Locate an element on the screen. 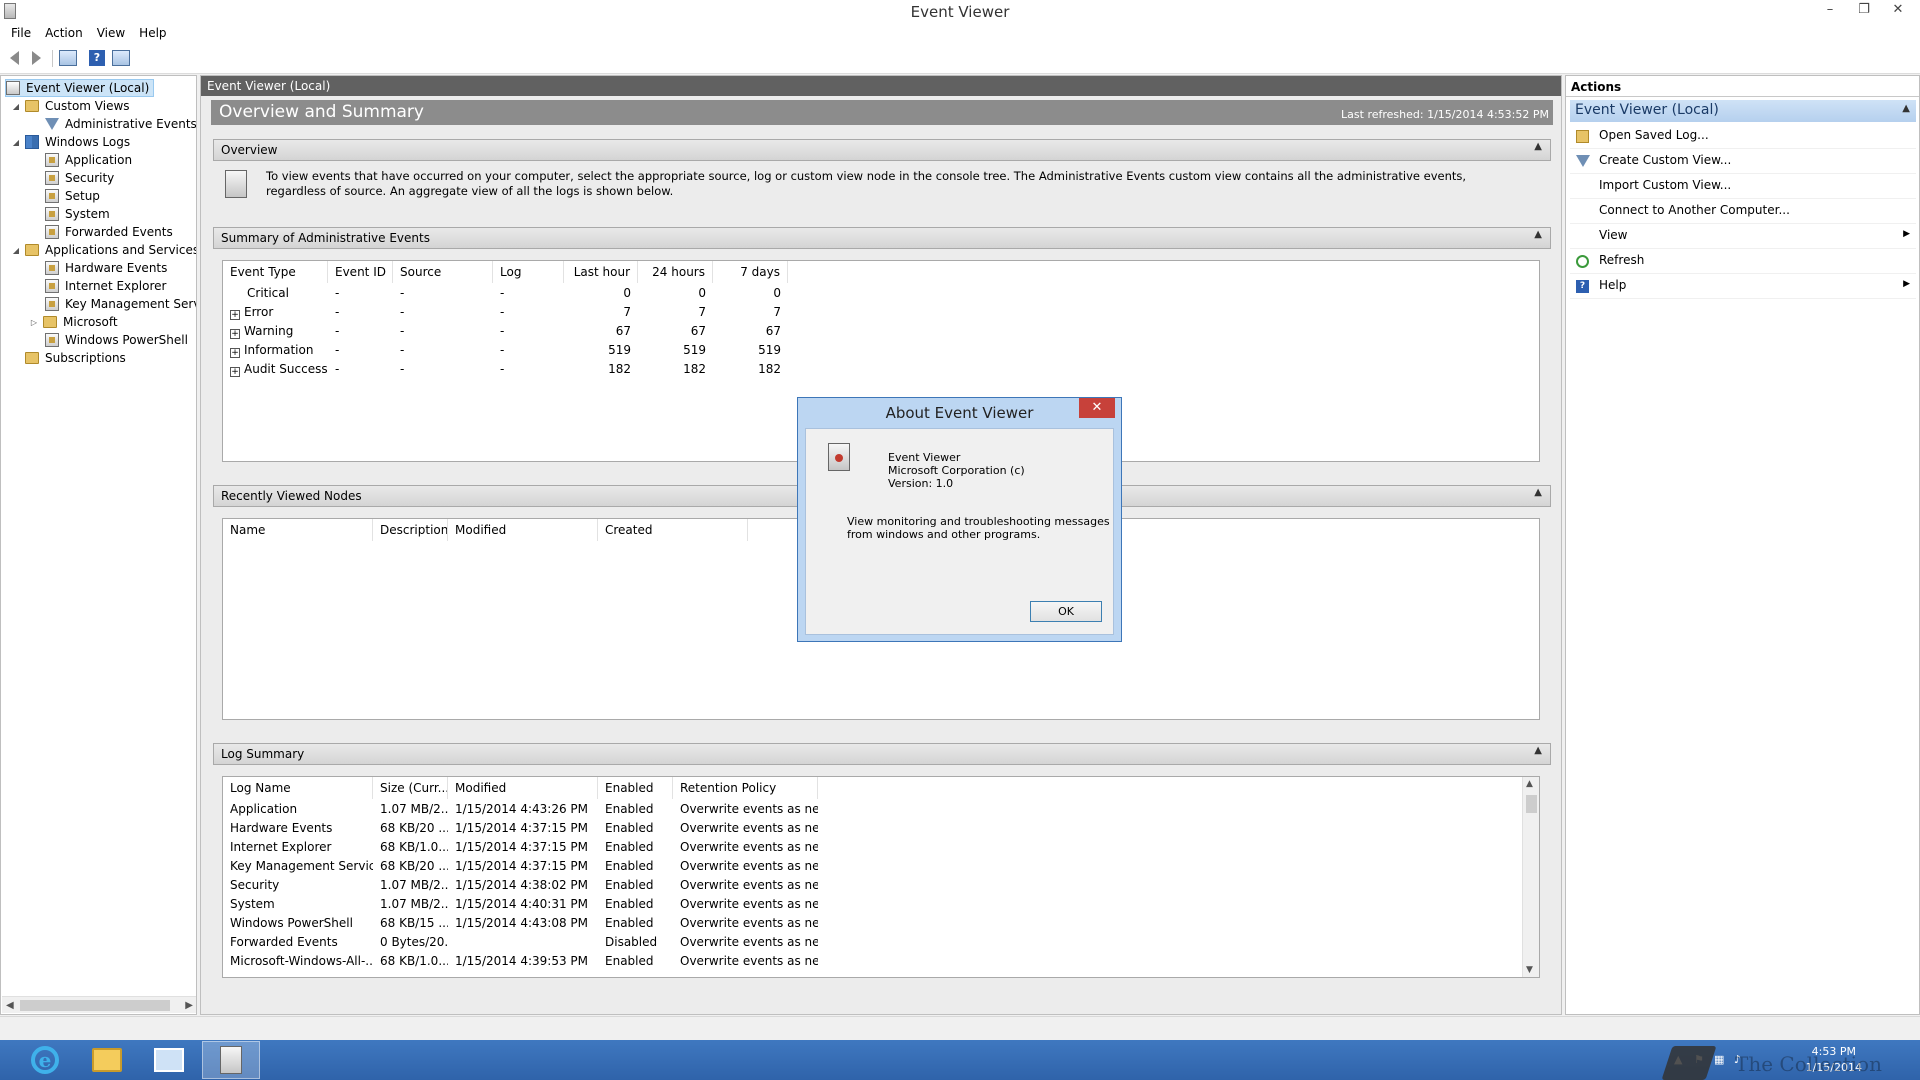  menu-help: Help is located at coordinates (152, 34).